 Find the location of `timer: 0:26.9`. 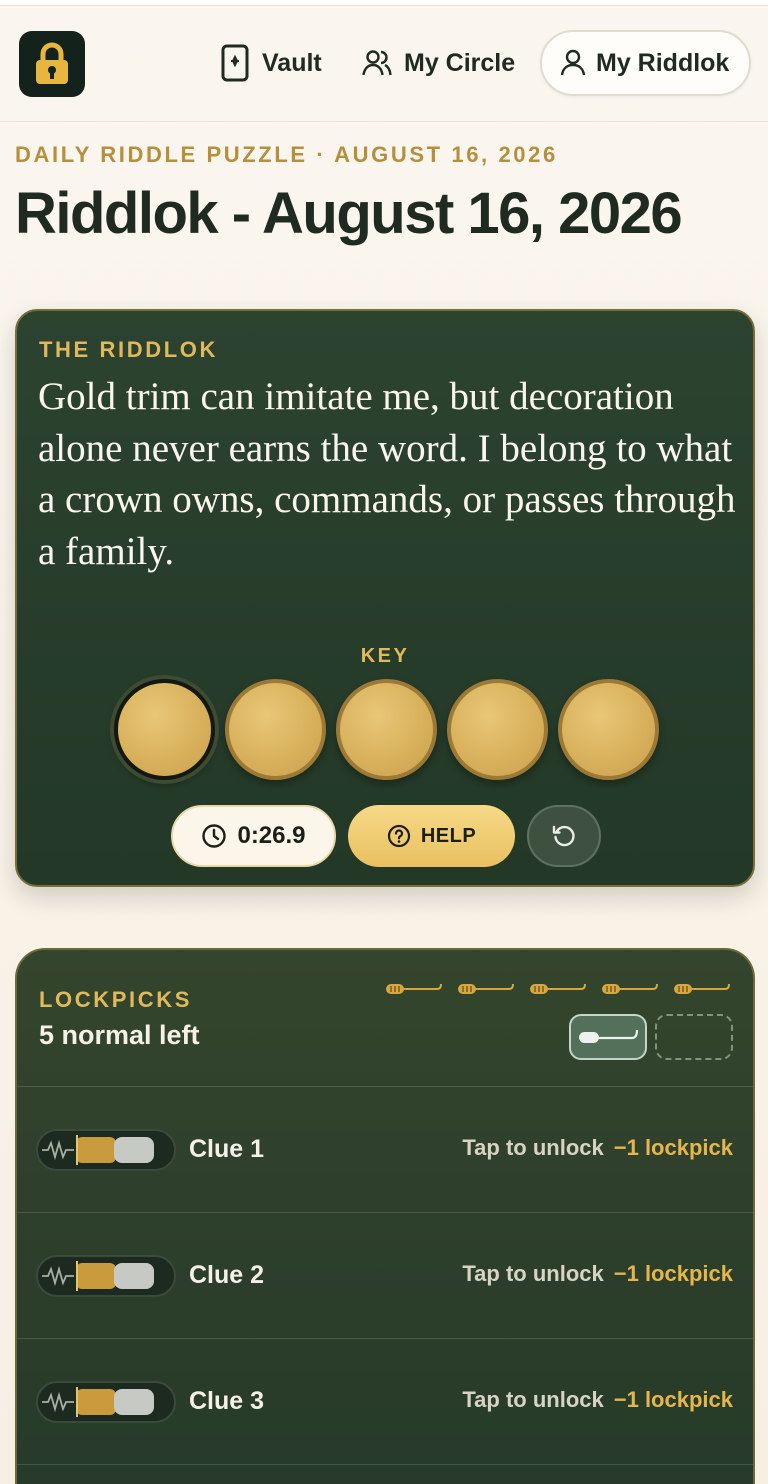

timer: 0:26.9 is located at coordinates (253, 836).